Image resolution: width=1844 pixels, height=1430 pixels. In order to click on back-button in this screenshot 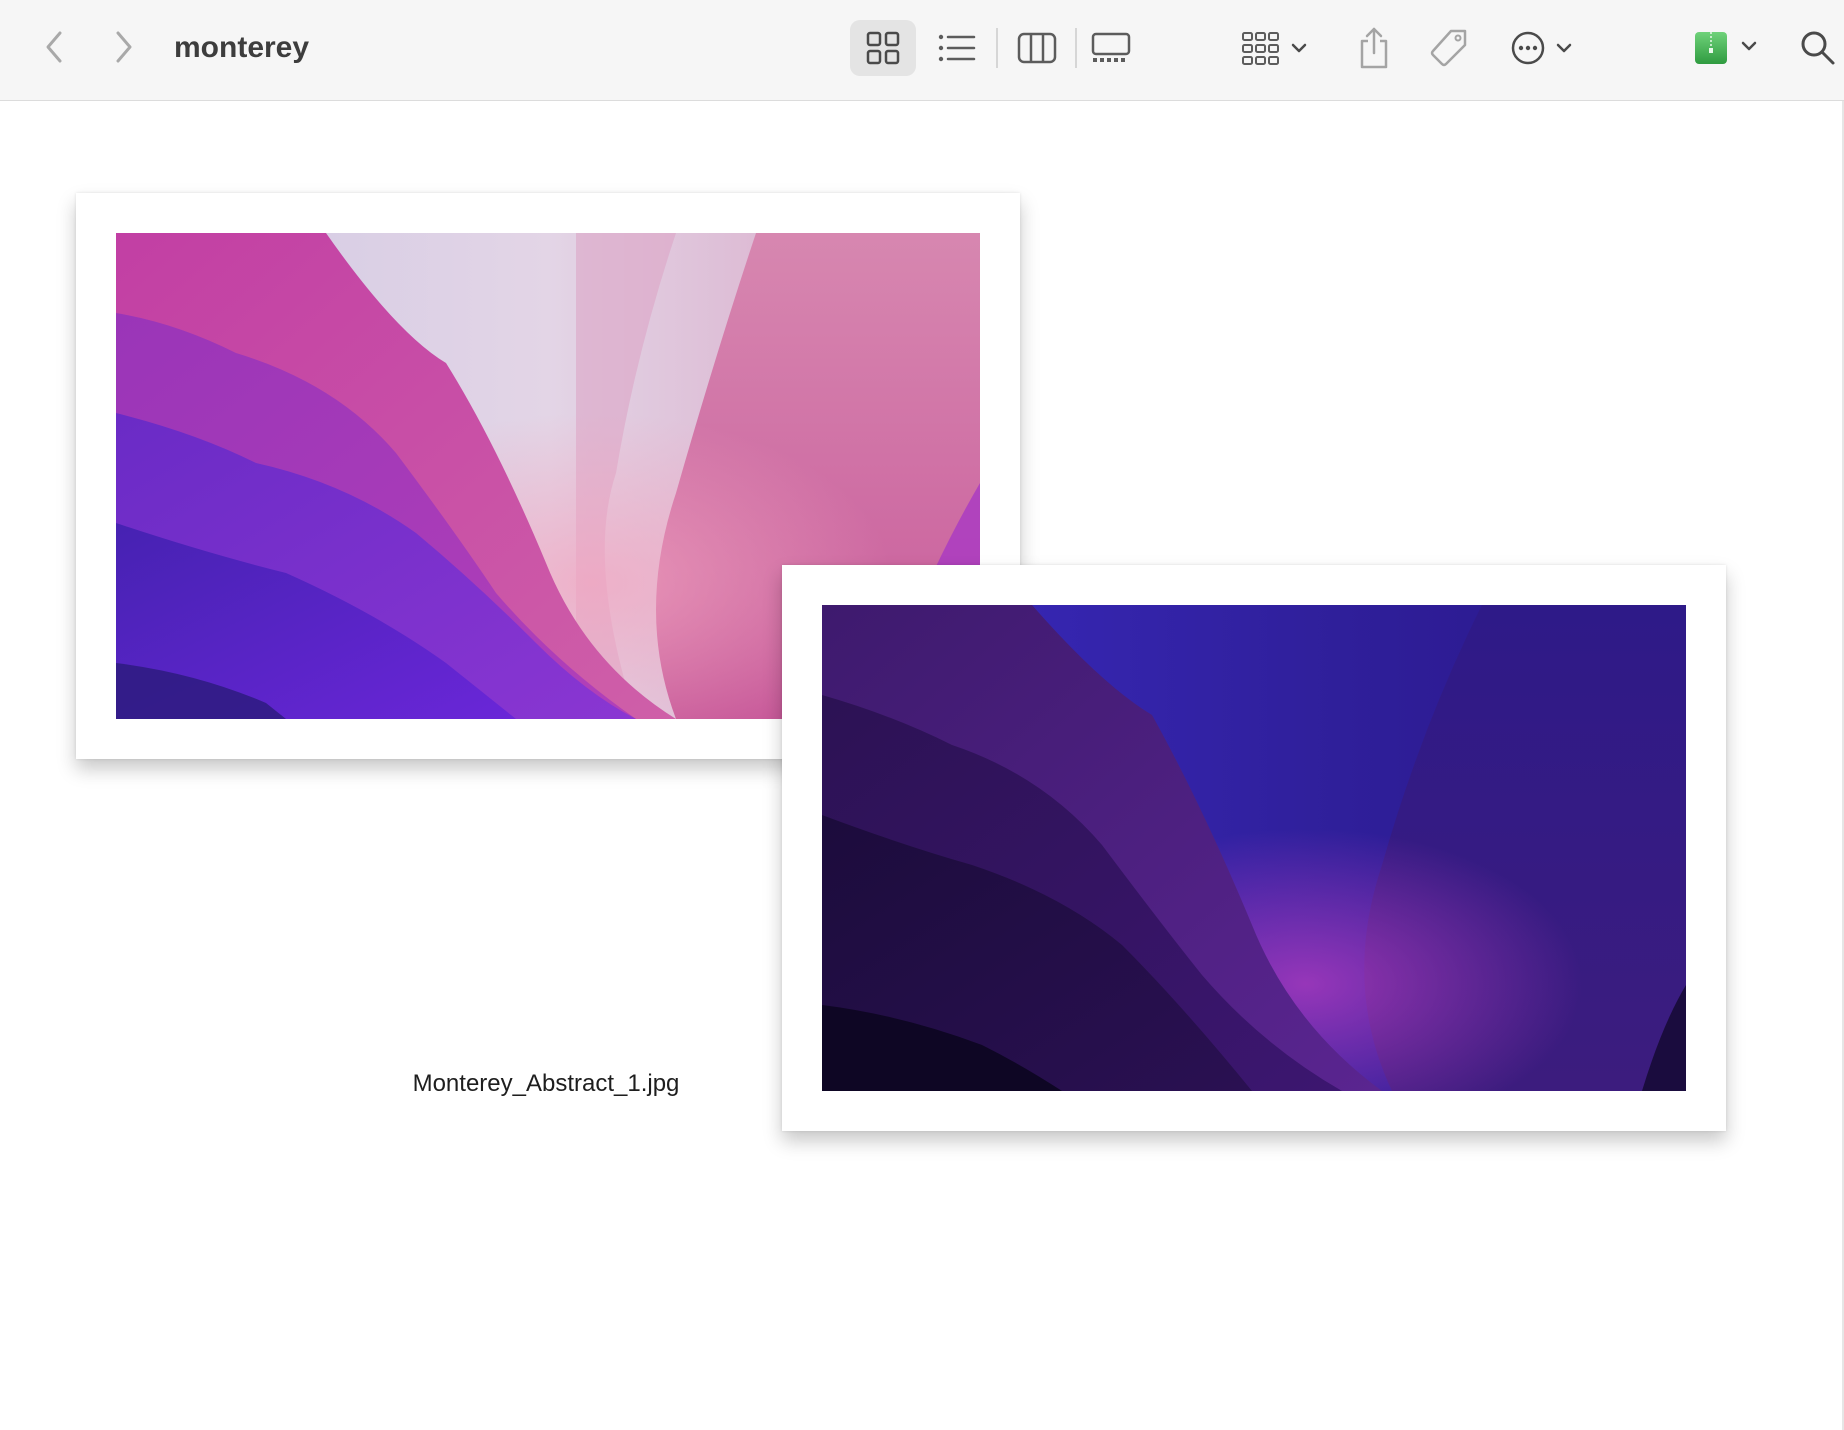, I will do `click(54, 47)`.